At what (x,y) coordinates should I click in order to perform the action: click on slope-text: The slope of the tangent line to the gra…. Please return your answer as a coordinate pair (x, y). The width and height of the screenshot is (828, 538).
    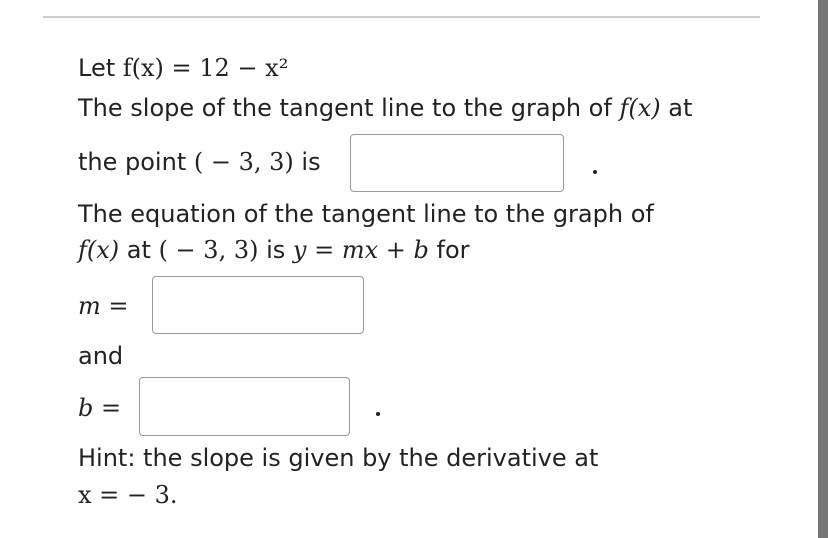
    Looking at the image, I should click on (345, 108).